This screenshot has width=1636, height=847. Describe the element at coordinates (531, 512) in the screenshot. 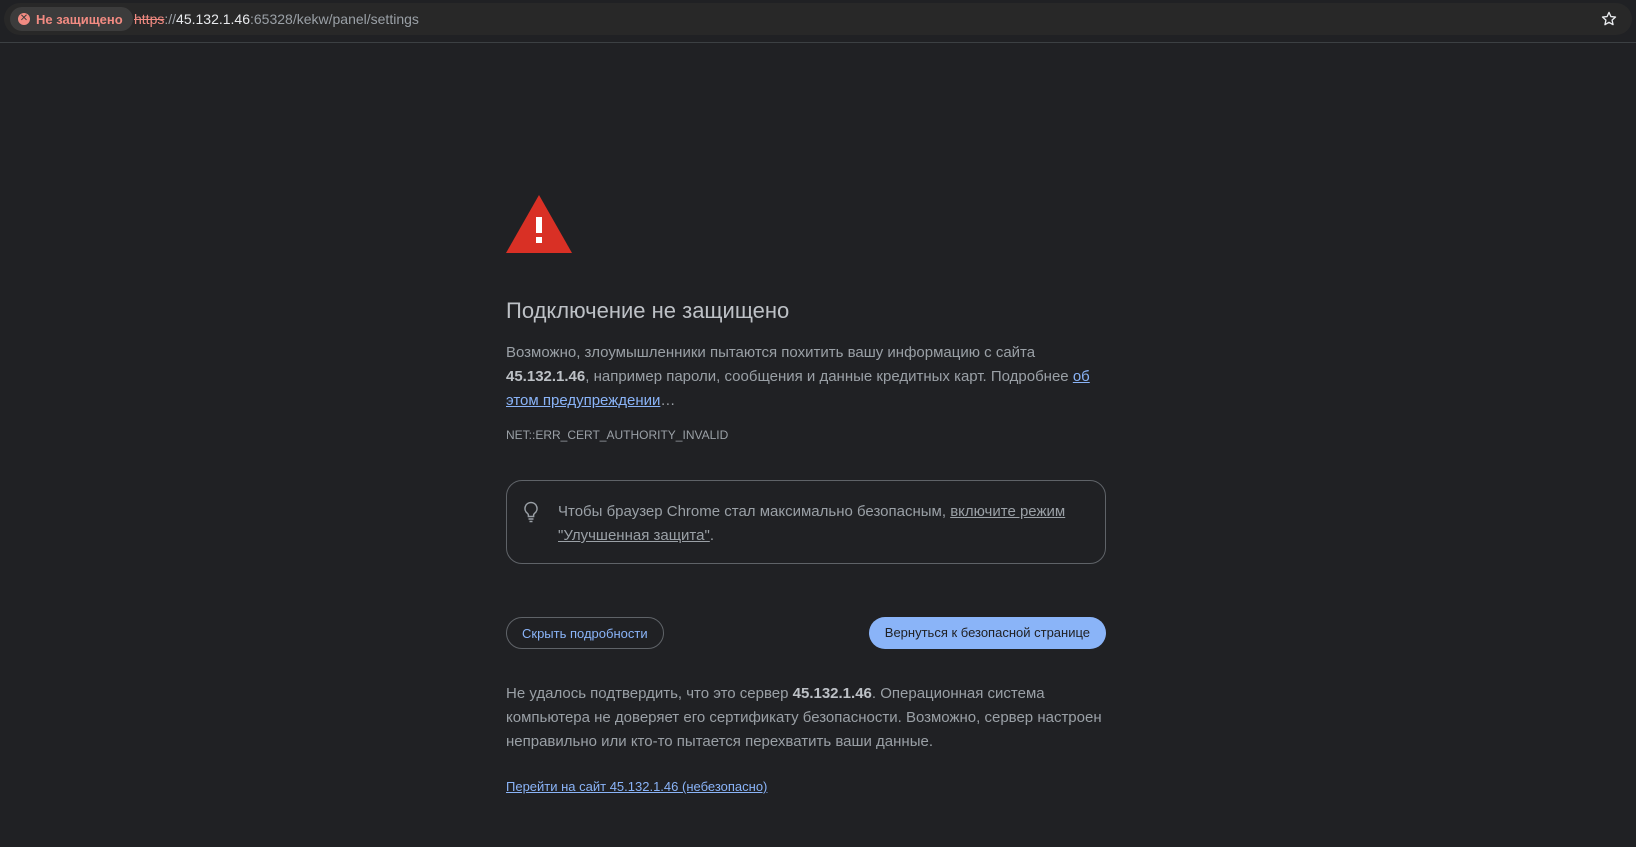

I see `lightbulb-icon` at that location.